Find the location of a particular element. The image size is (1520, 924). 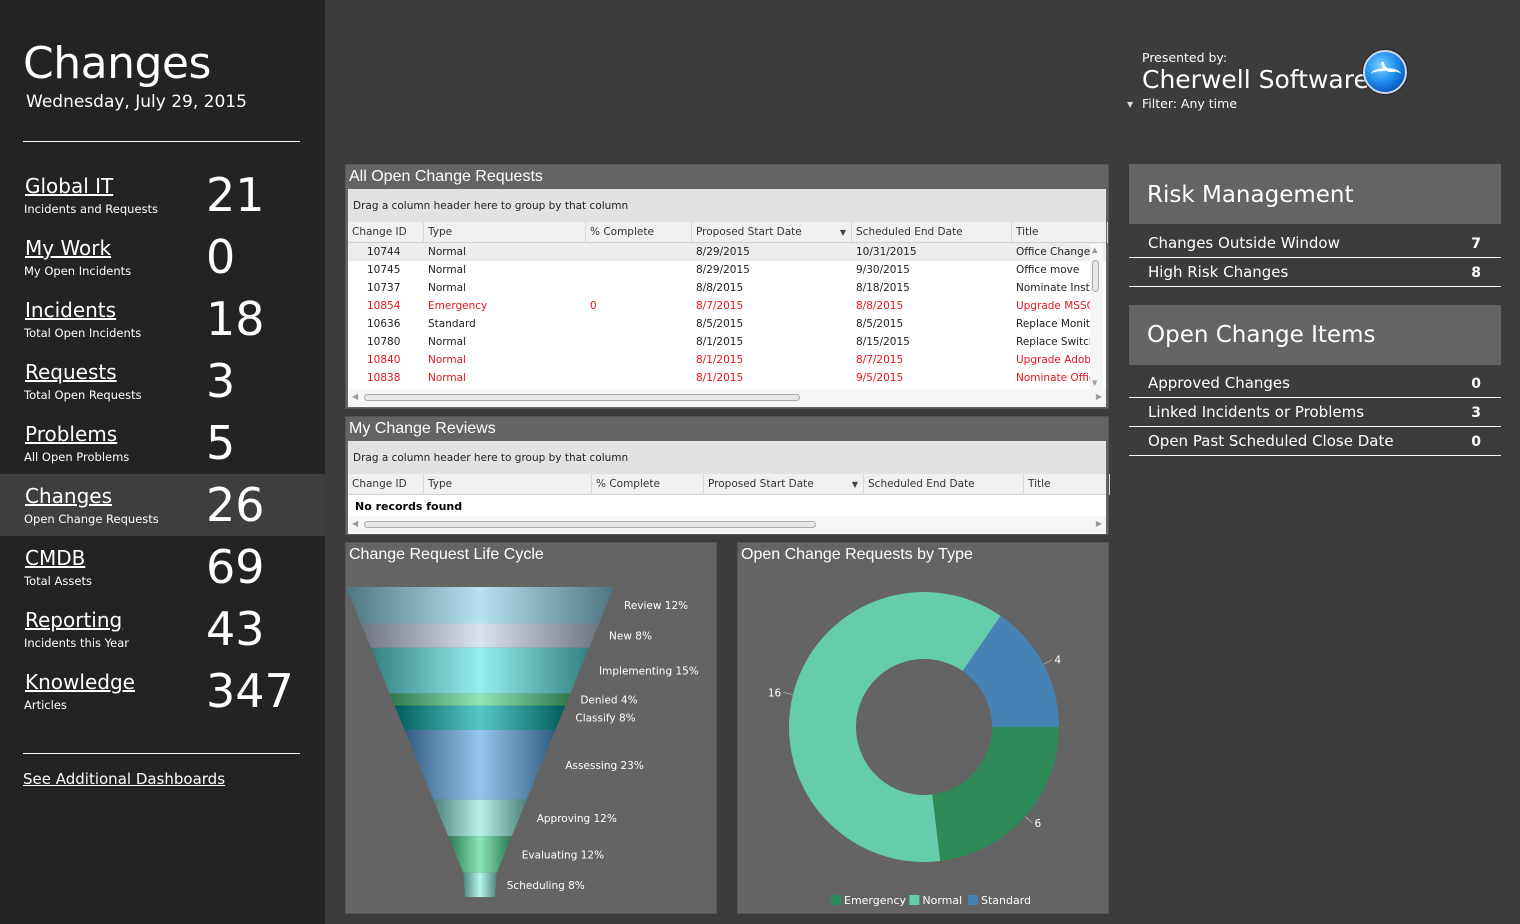

cell-scheduled-end-date: 10/31/2015 is located at coordinates (886, 252).